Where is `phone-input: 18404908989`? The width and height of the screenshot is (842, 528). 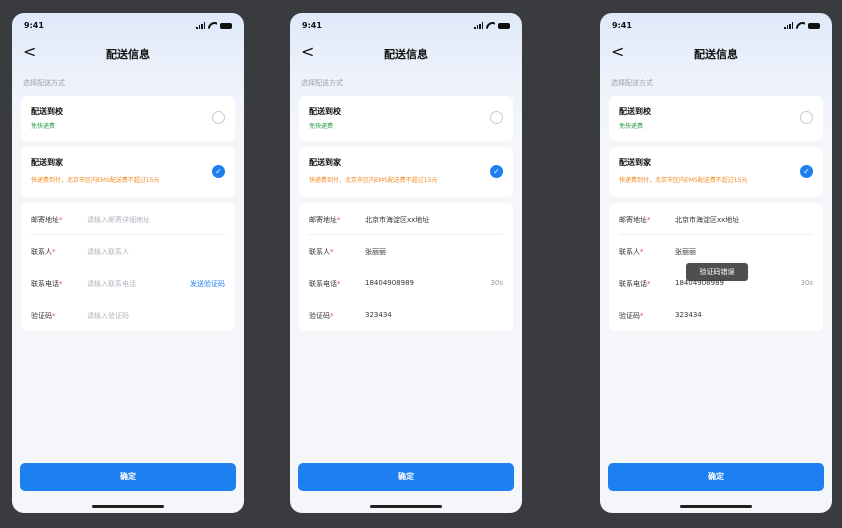
phone-input: 18404908989 is located at coordinates (389, 283).